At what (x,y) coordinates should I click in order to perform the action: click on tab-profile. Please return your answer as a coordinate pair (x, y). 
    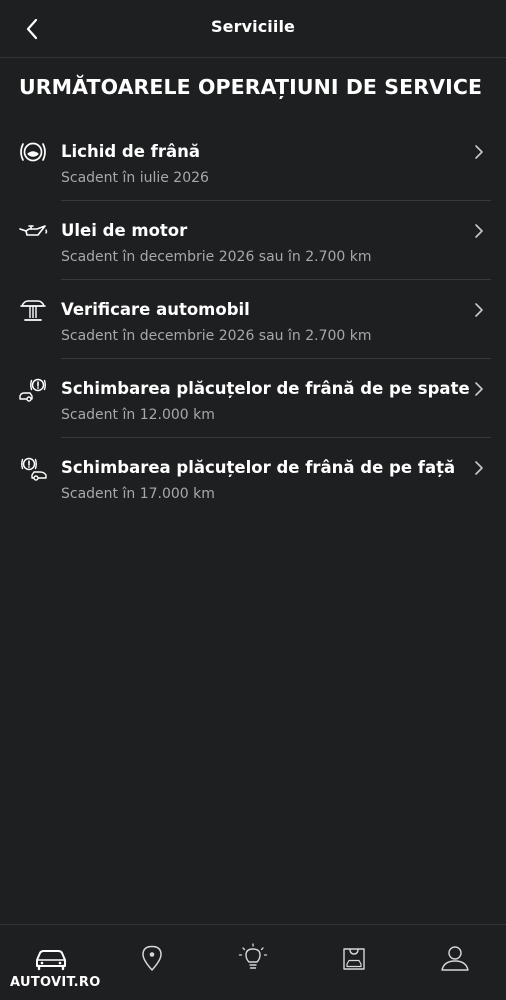
    Looking at the image, I should click on (455, 958).